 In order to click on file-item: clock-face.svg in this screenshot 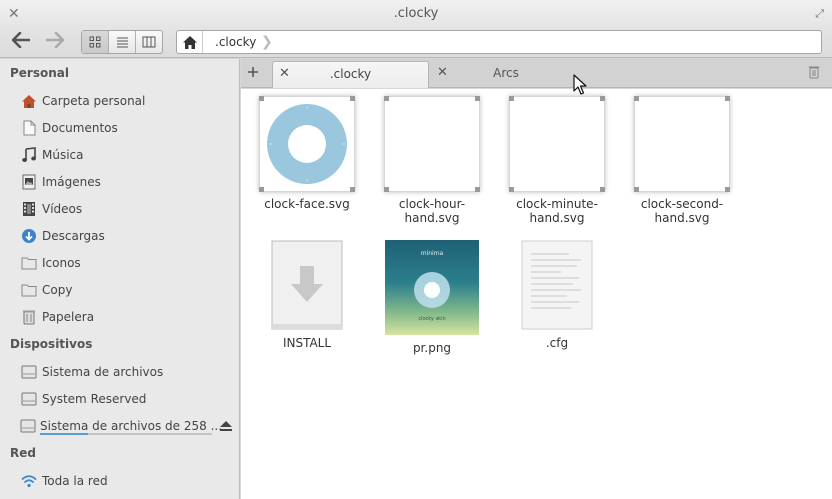, I will do `click(307, 153)`.